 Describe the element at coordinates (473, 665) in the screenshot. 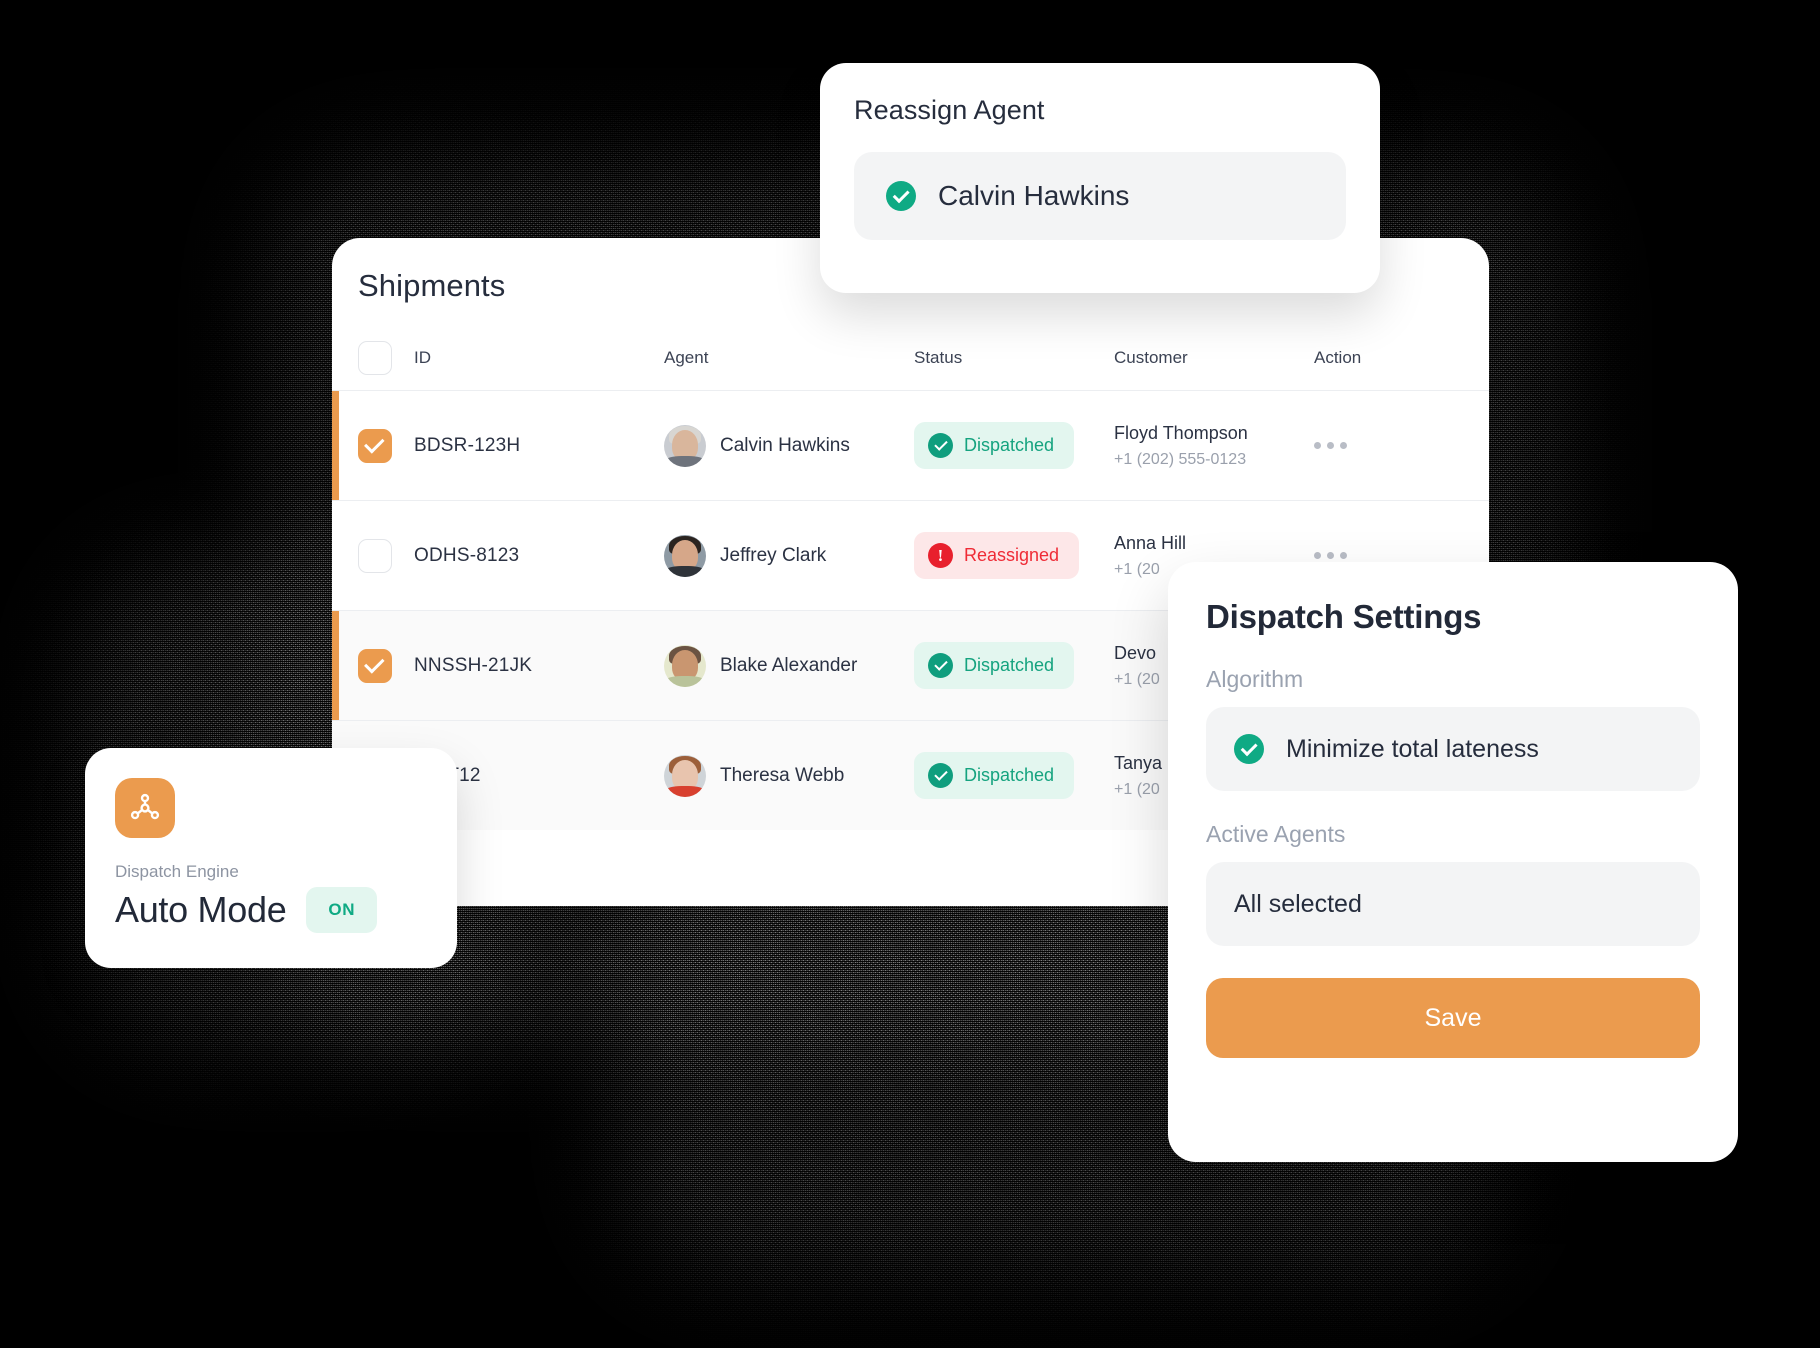

I see `cell-shipment-id: NNSSH-21JK` at that location.